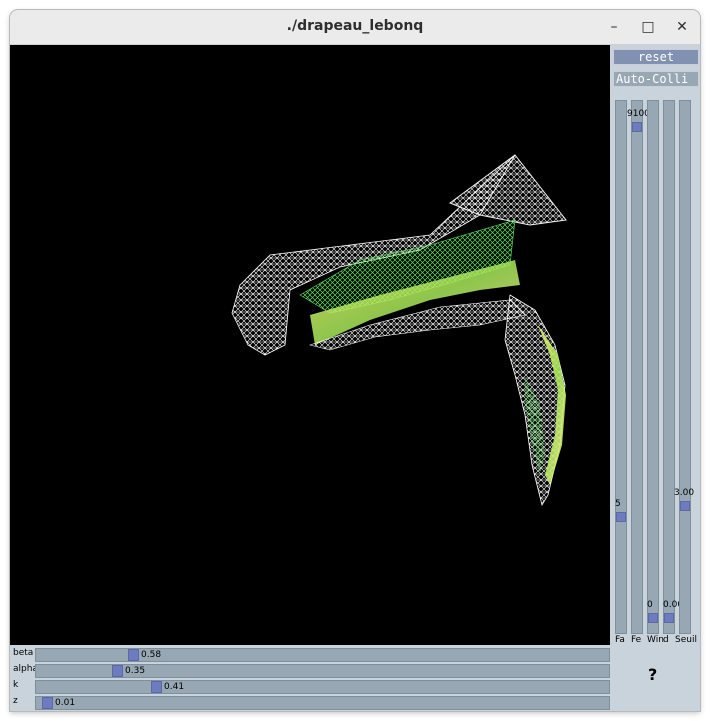 Image resolution: width=710 pixels, height=721 pixels. I want to click on slider-seuil-thumb, so click(685, 506).